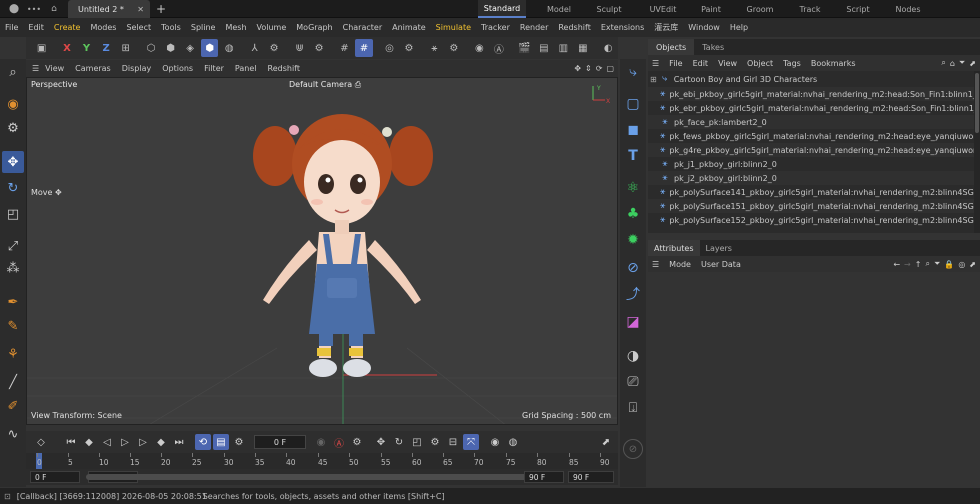  Describe the element at coordinates (633, 268) in the screenshot. I see `field-icon: ⊘` at that location.